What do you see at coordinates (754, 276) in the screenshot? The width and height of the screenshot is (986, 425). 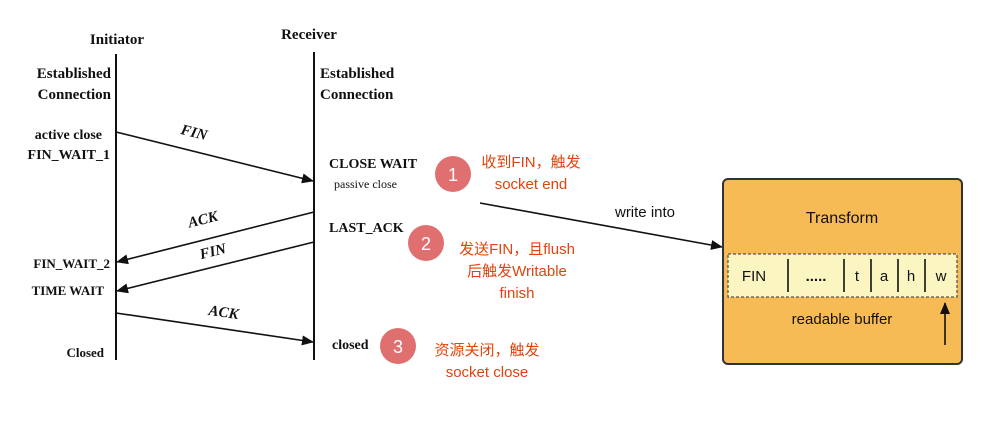 I see `buffer-cell-fin: FIN` at bounding box center [754, 276].